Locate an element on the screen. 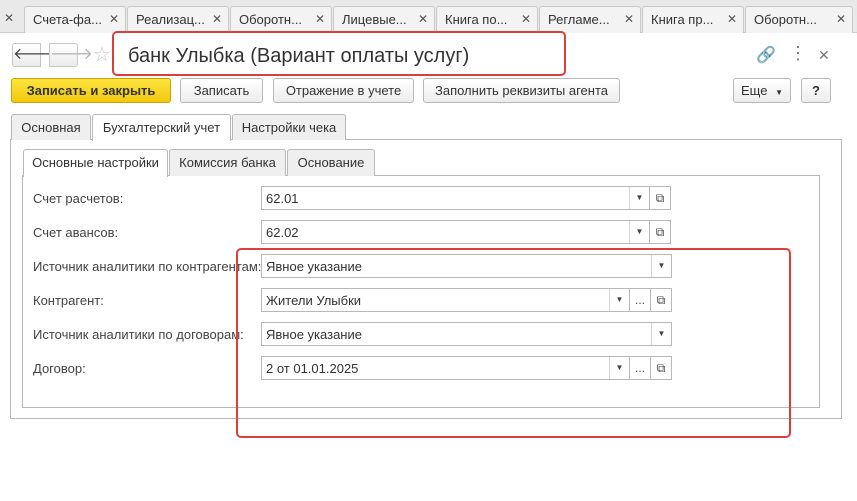 Image resolution: width=857 pixels, height=501 pixels. contract-source-label: Источник аналитики по договорам: is located at coordinates (138, 334).